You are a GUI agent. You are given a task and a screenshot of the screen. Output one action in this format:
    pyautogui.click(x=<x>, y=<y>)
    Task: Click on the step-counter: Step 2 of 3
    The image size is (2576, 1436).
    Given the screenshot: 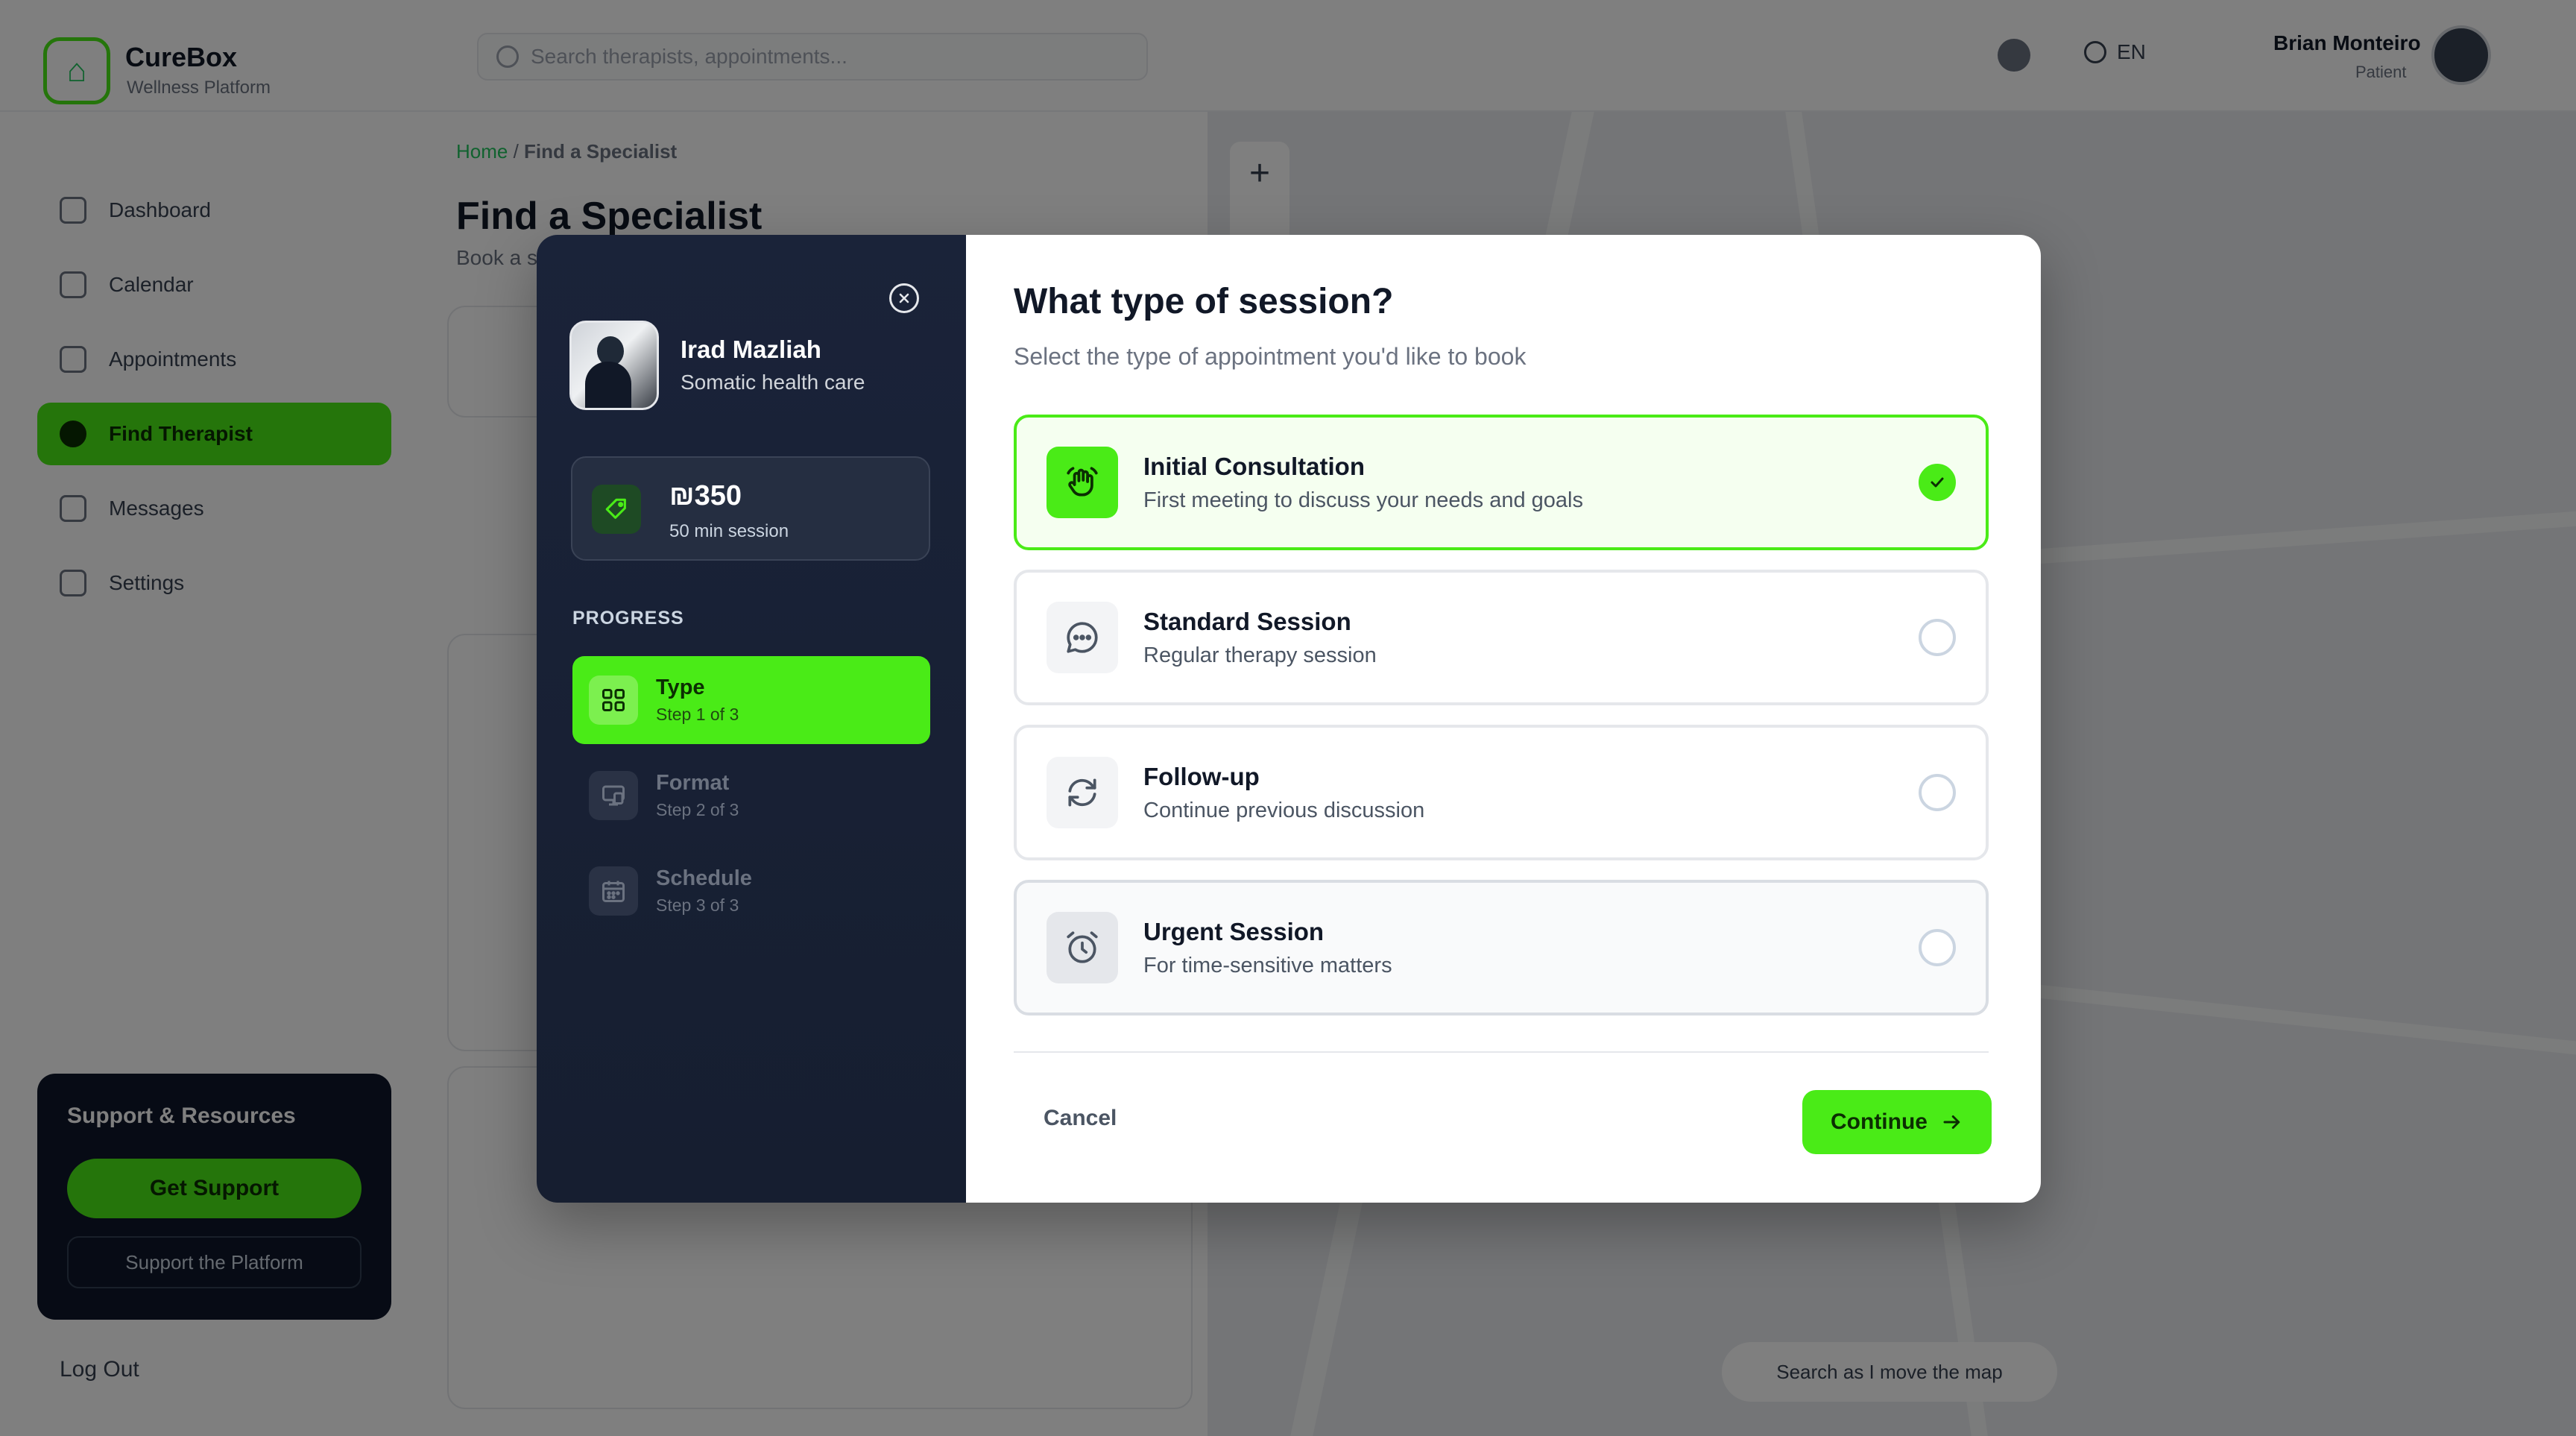 What is the action you would take?
    pyautogui.click(x=698, y=810)
    